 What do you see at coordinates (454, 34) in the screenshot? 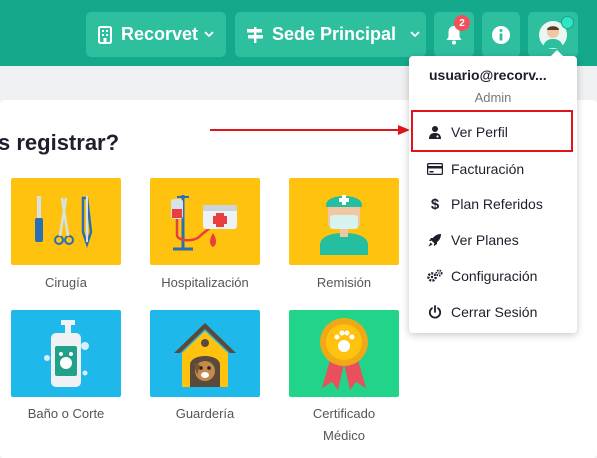
I see `notifications-button: 2` at bounding box center [454, 34].